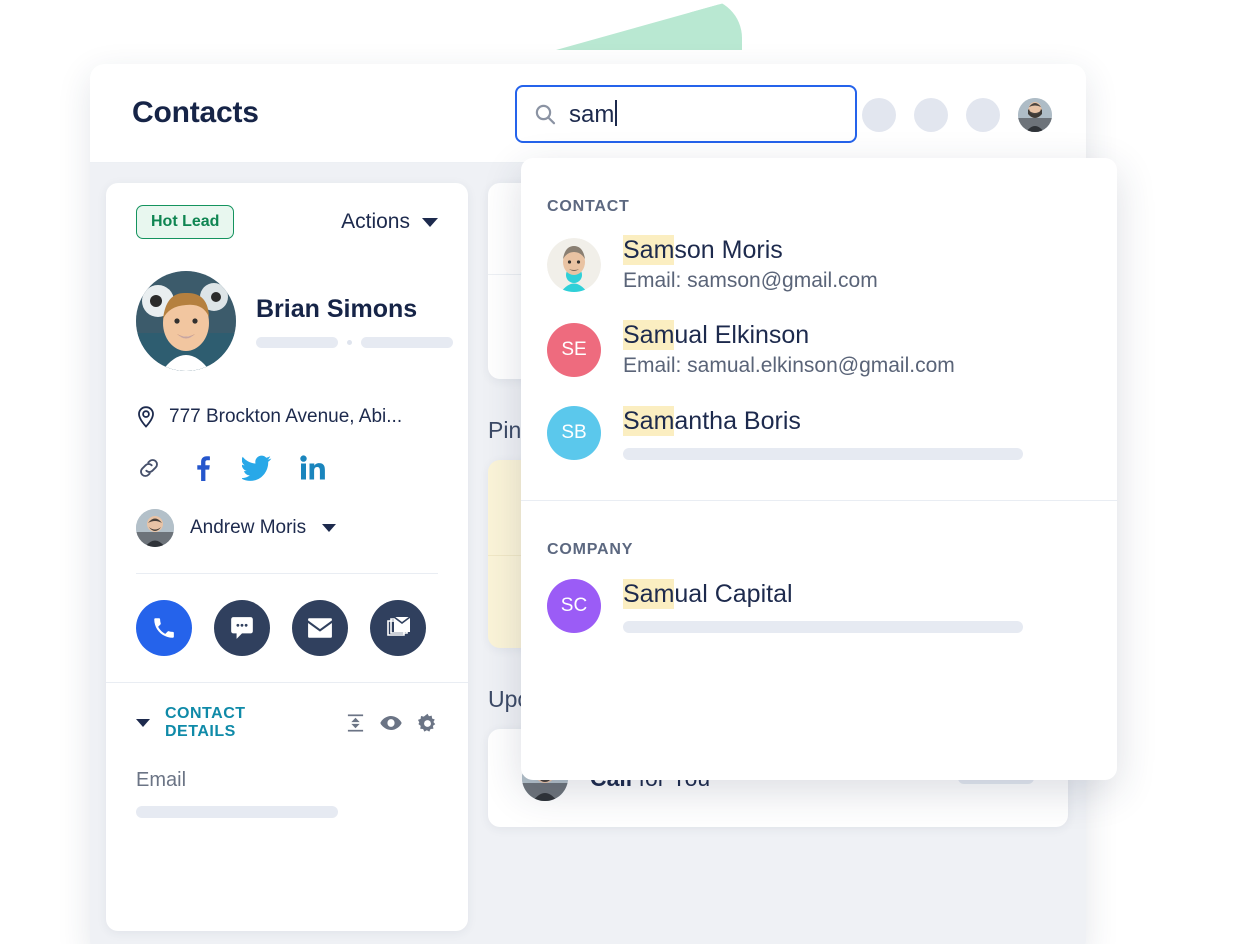  I want to click on search-icon, so click(545, 114).